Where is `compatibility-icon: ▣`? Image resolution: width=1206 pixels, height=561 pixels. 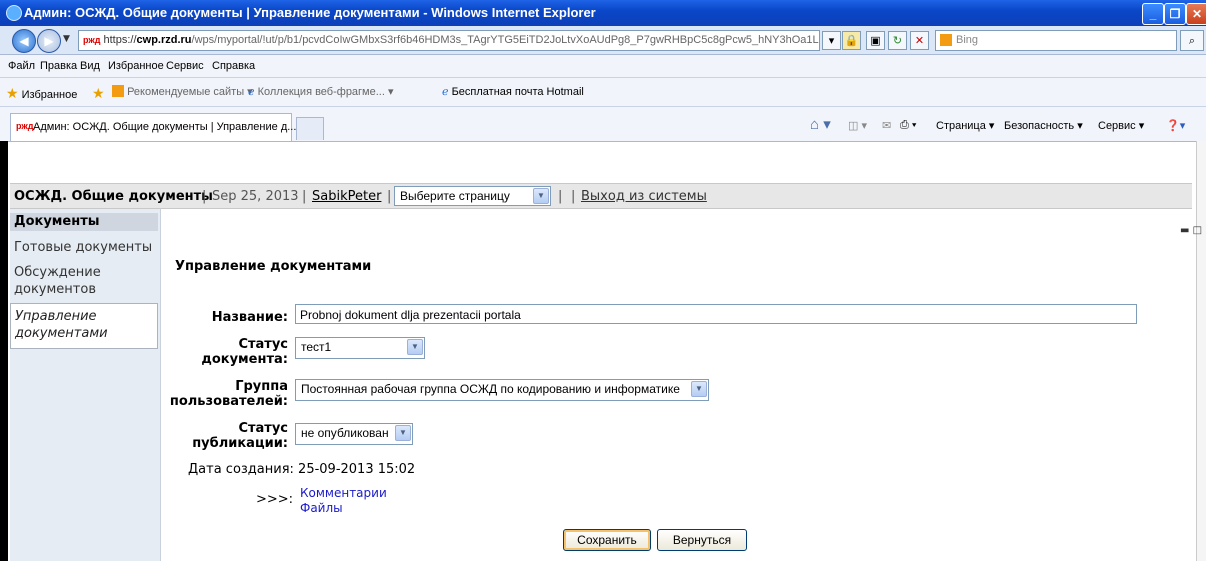 compatibility-icon: ▣ is located at coordinates (875, 40).